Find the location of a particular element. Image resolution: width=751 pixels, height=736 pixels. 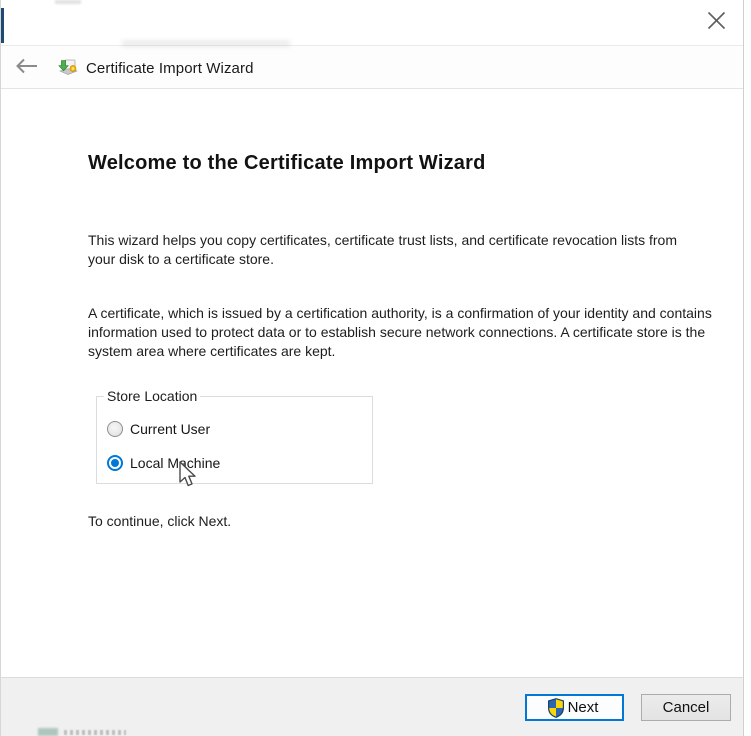

cancel-button: Cancel is located at coordinates (686, 707).